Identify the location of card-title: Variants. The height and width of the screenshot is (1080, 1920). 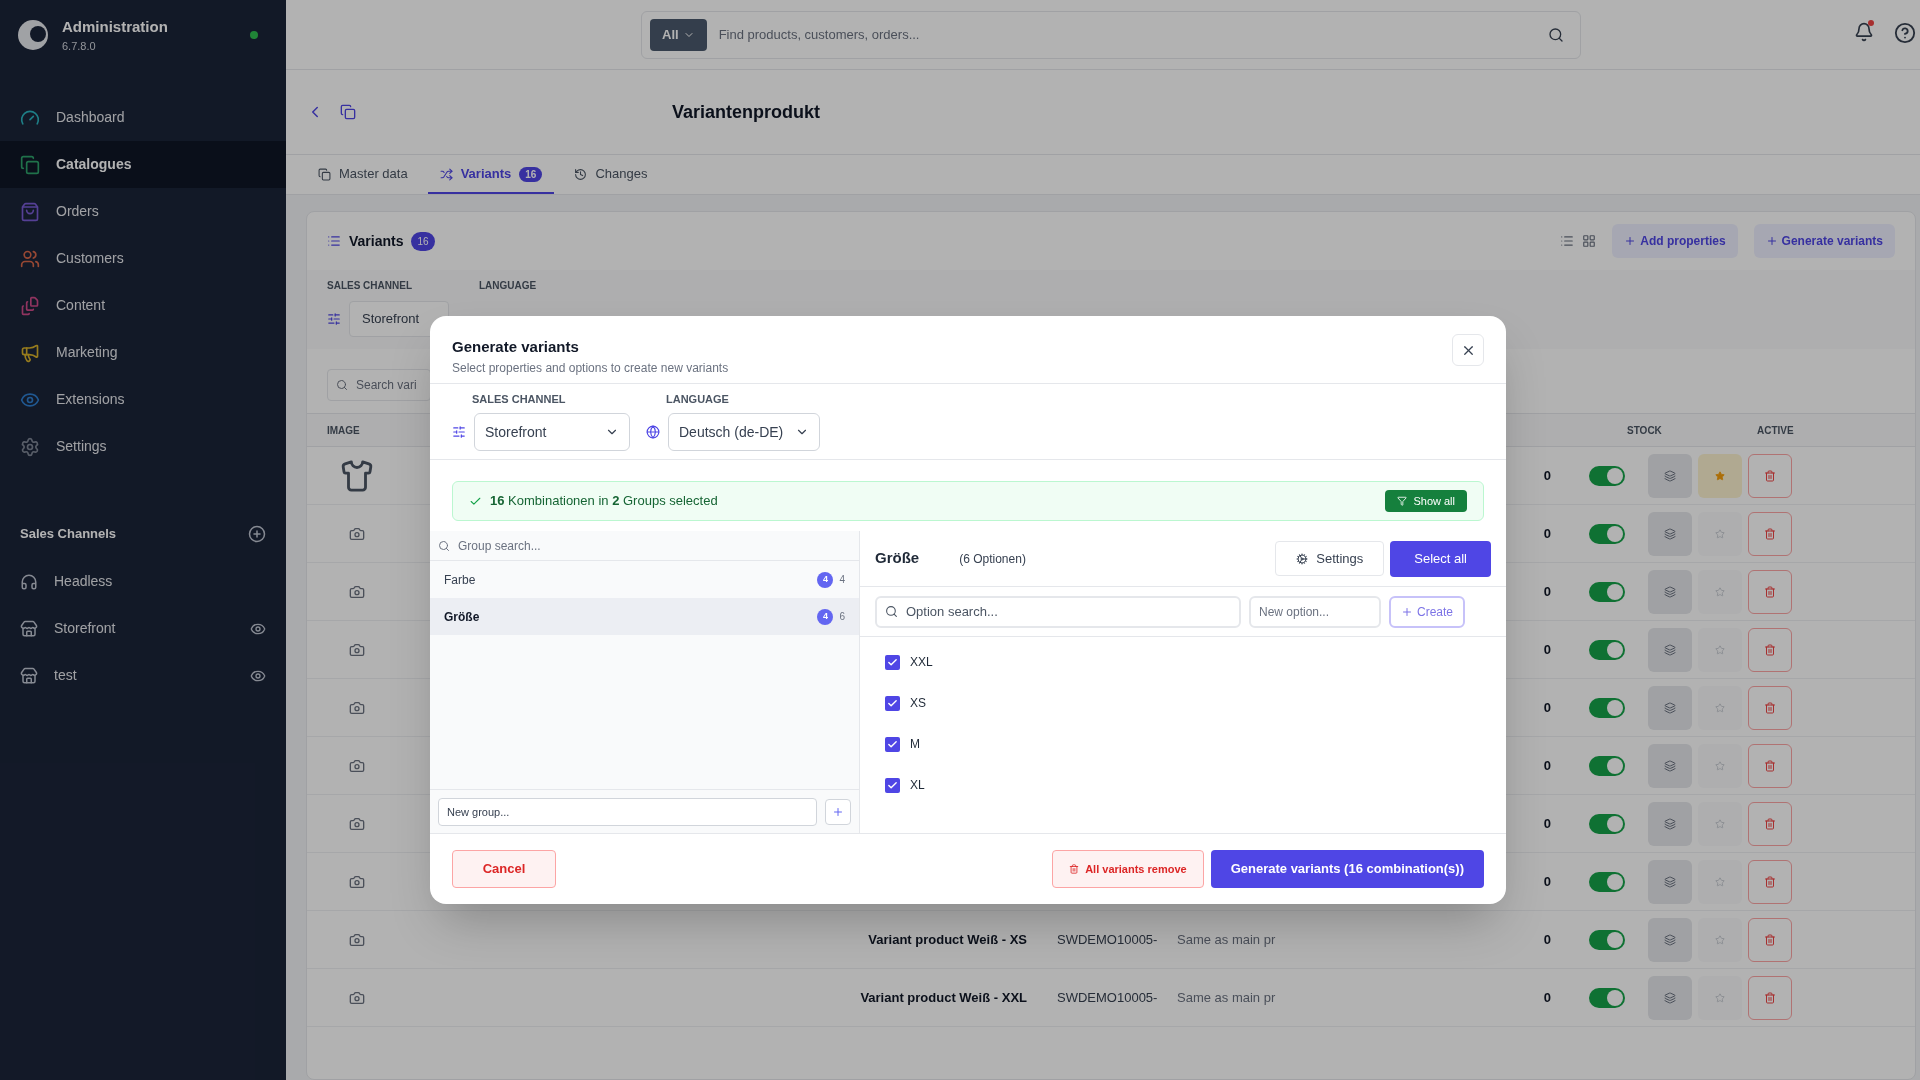
(376, 241).